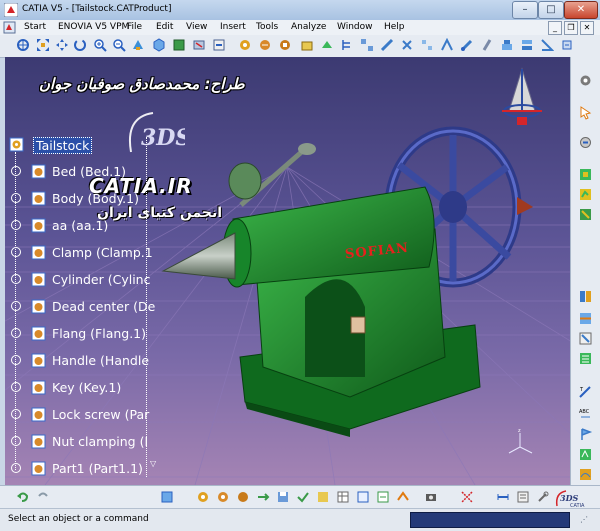  I want to click on surface-icon, so click(585, 474).